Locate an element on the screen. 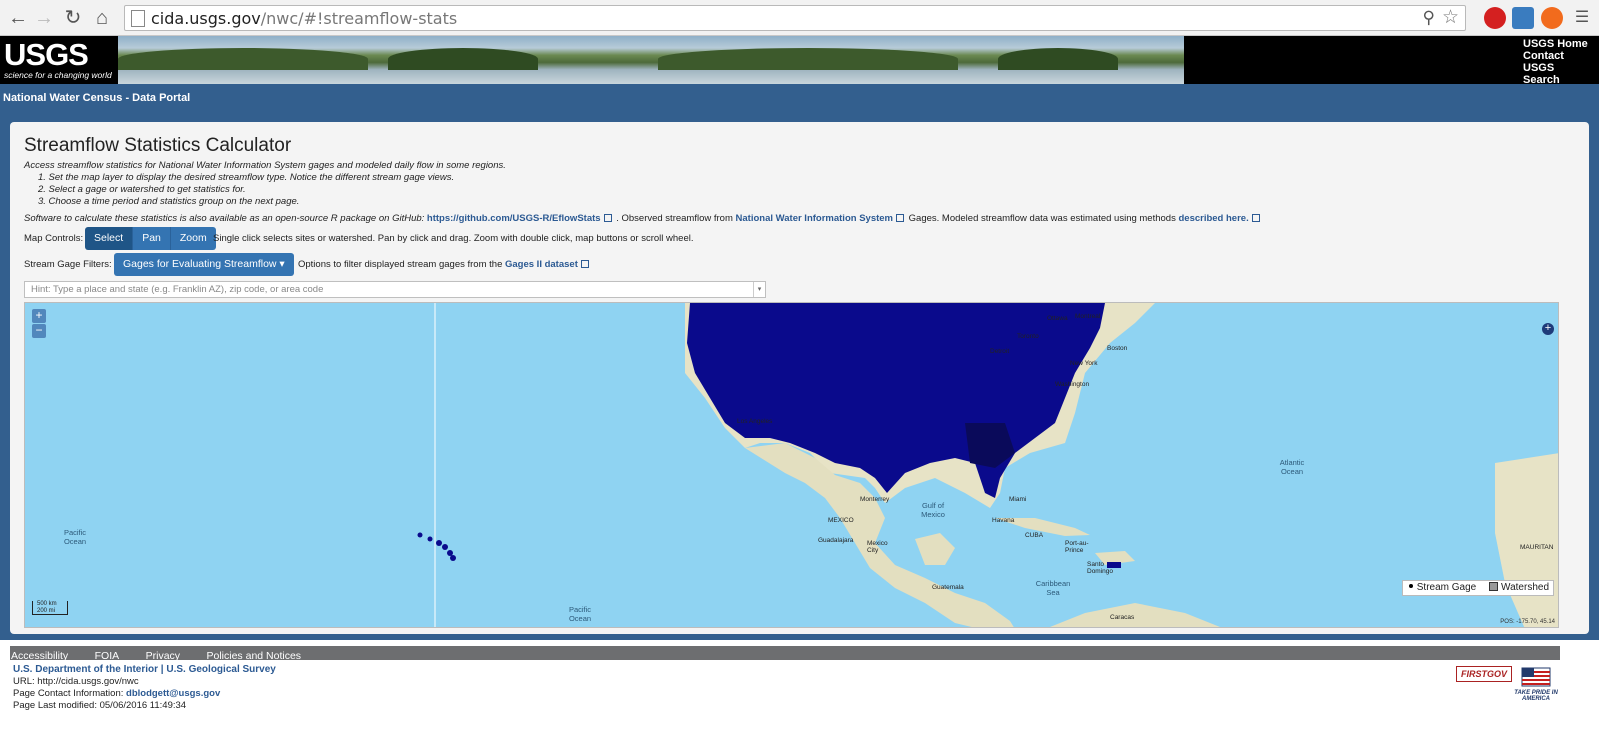  extension-red-icon is located at coordinates (1495, 18).